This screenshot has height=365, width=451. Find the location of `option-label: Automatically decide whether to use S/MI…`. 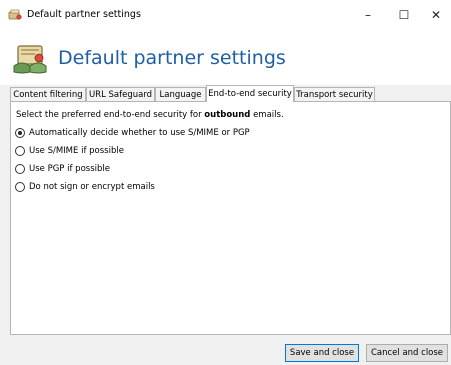

option-label: Automatically decide whether to use S/MI… is located at coordinates (139, 133).